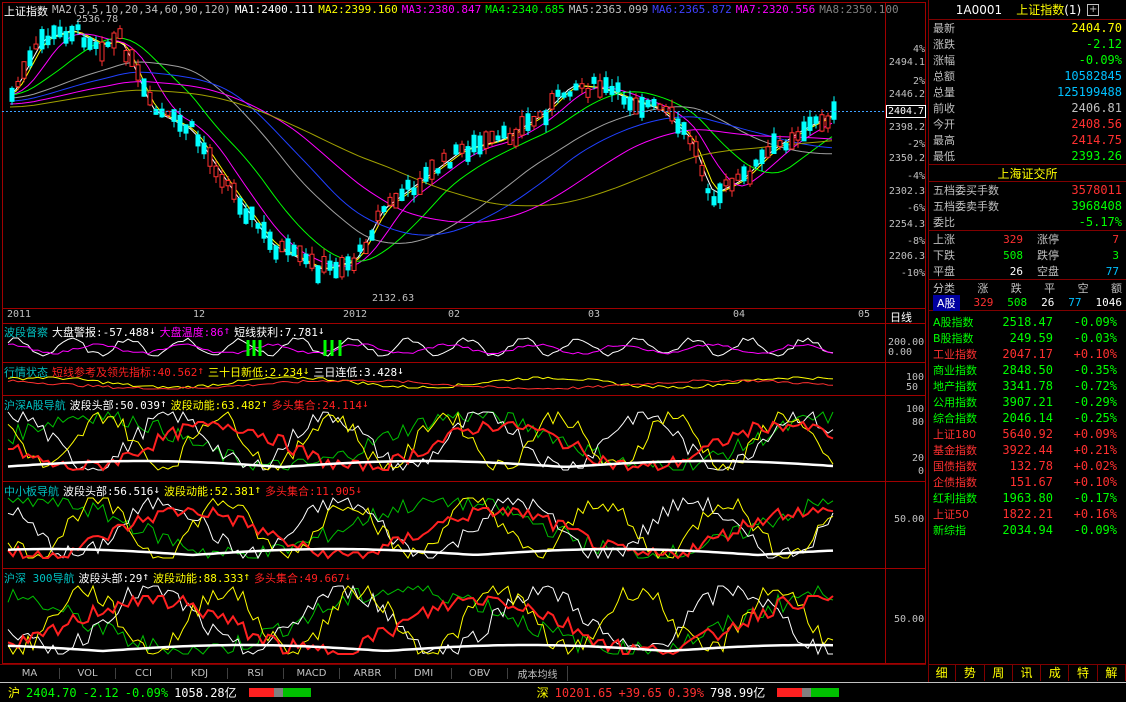  I want to click on breadth-key: 涨停, so click(1048, 239).